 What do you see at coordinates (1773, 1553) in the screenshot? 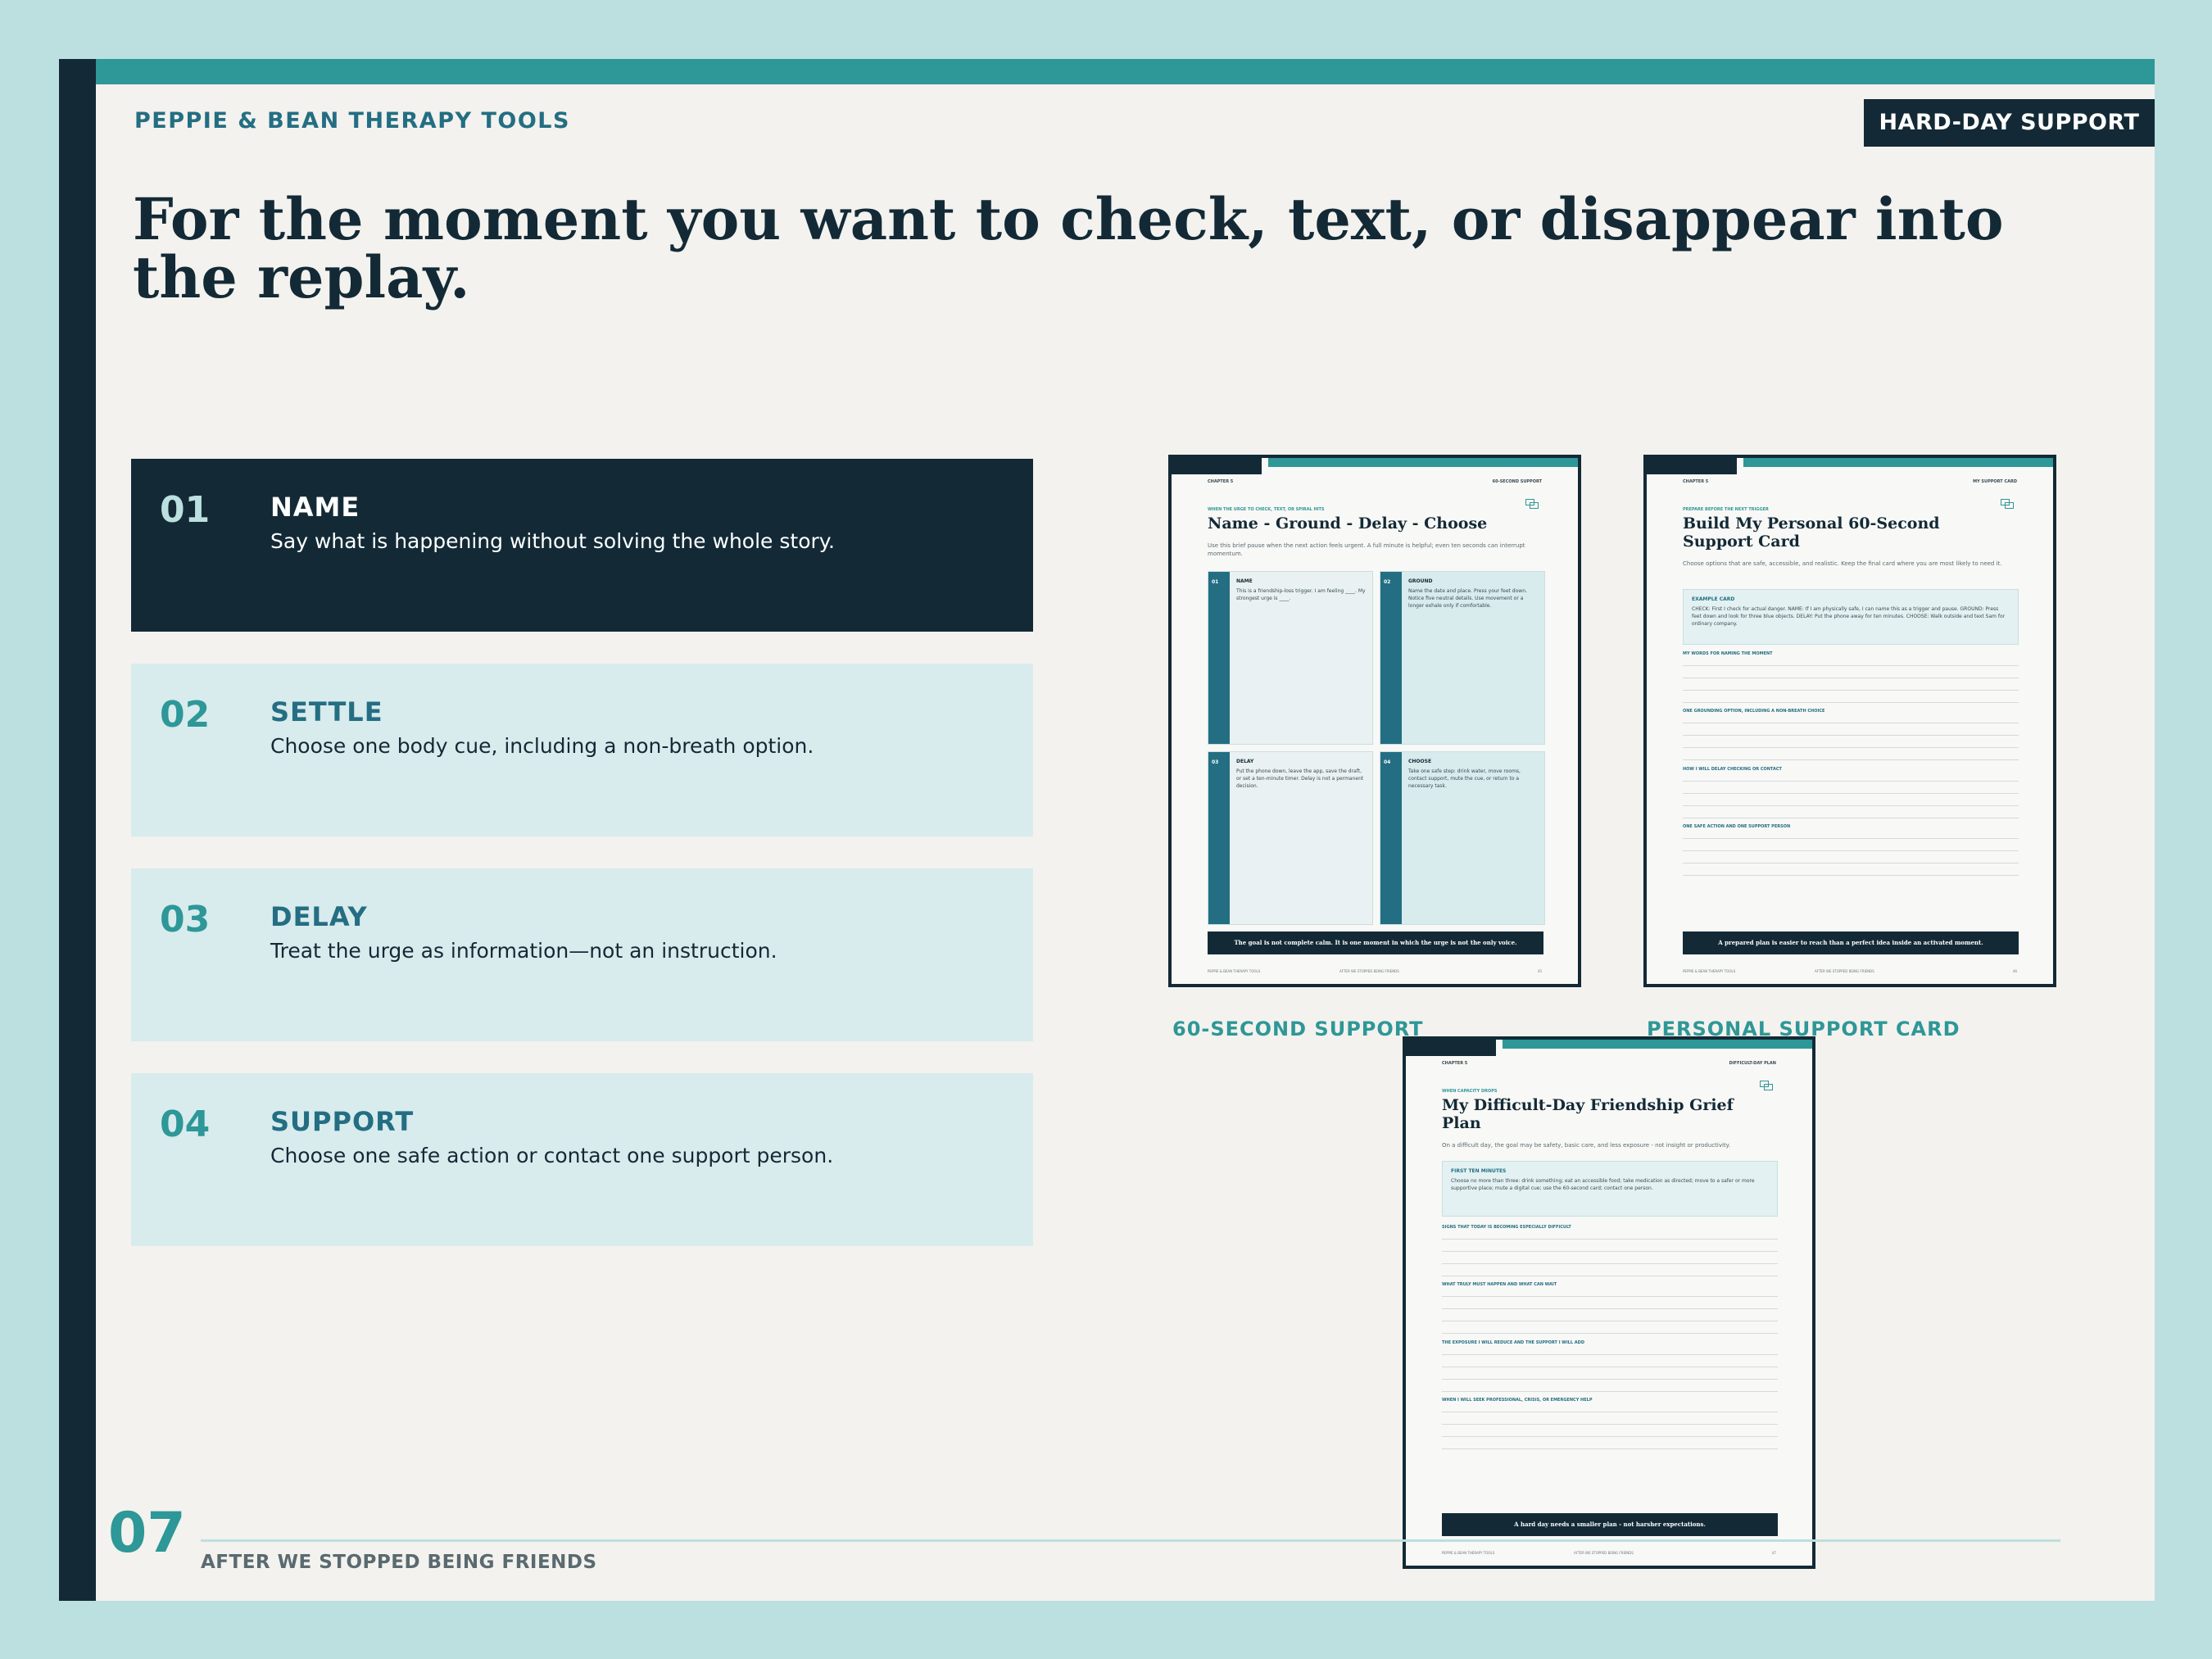
I see `preview-foot-page: 47` at bounding box center [1773, 1553].